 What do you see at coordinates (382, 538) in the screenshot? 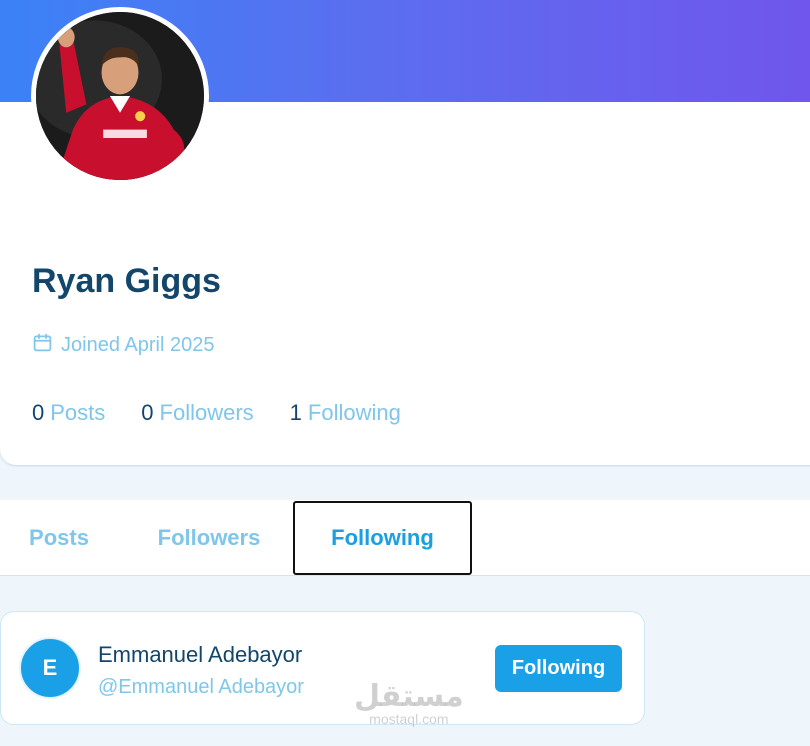
I see `tab-following: Following` at bounding box center [382, 538].